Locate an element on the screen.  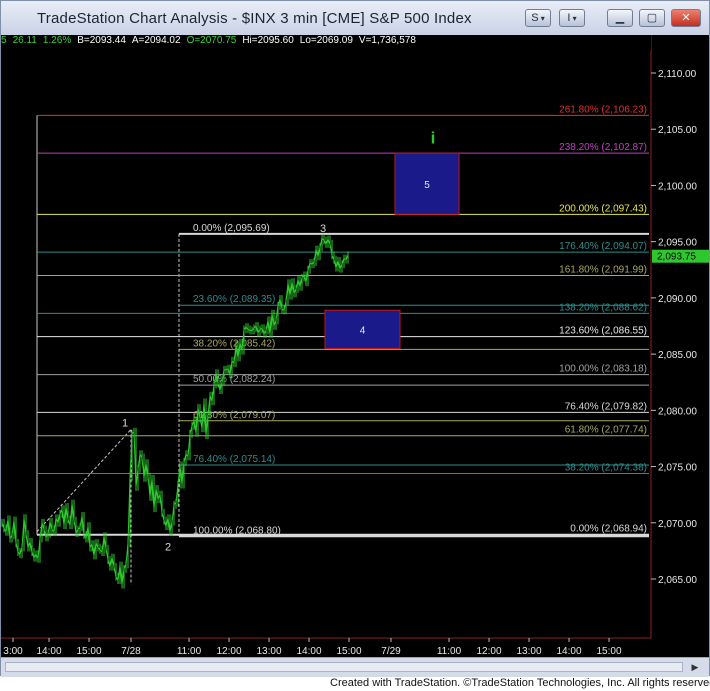
horizontal-scrollbar: ▶ is located at coordinates (355, 667).